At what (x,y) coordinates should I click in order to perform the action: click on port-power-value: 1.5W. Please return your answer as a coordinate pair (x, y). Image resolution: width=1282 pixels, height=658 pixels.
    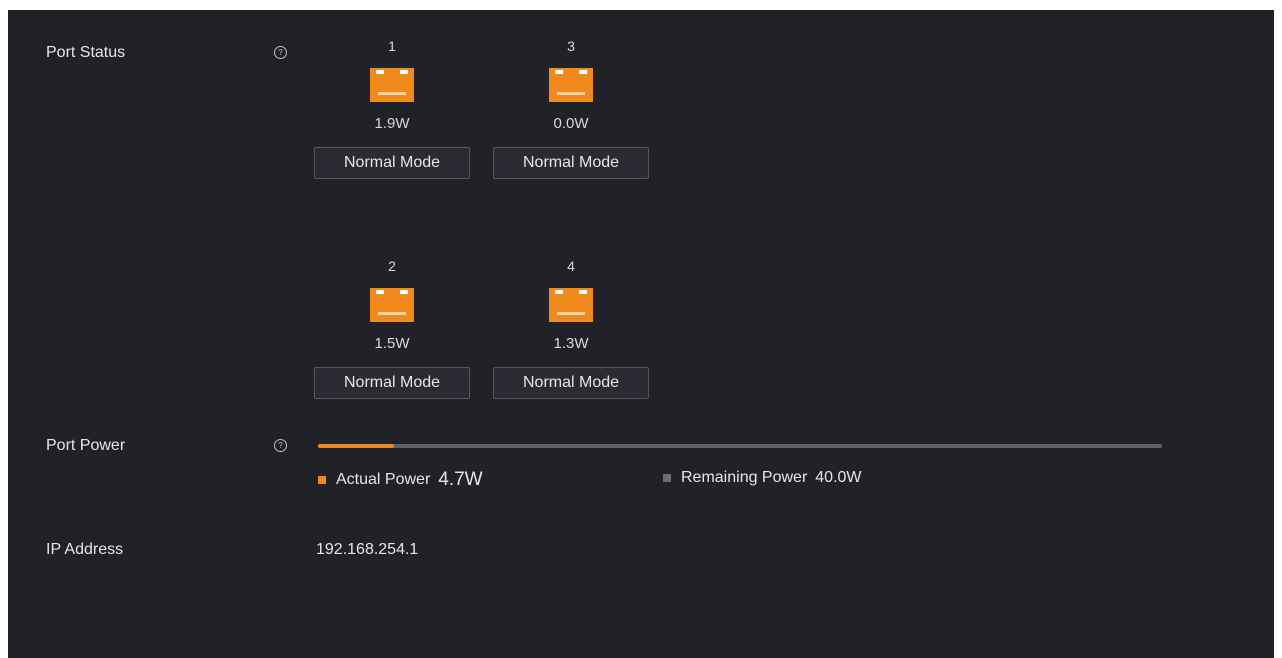
    Looking at the image, I should click on (392, 343).